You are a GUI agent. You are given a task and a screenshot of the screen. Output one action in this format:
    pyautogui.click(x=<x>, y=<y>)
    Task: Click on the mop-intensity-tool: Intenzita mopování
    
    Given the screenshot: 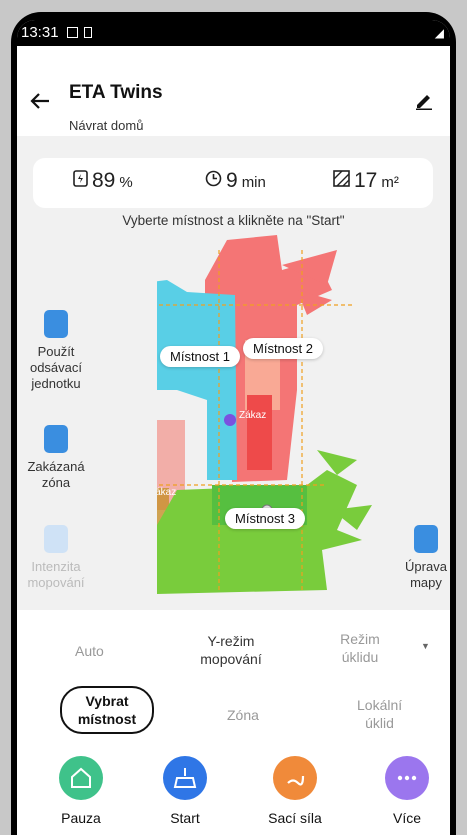 What is the action you would take?
    pyautogui.click(x=58, y=558)
    